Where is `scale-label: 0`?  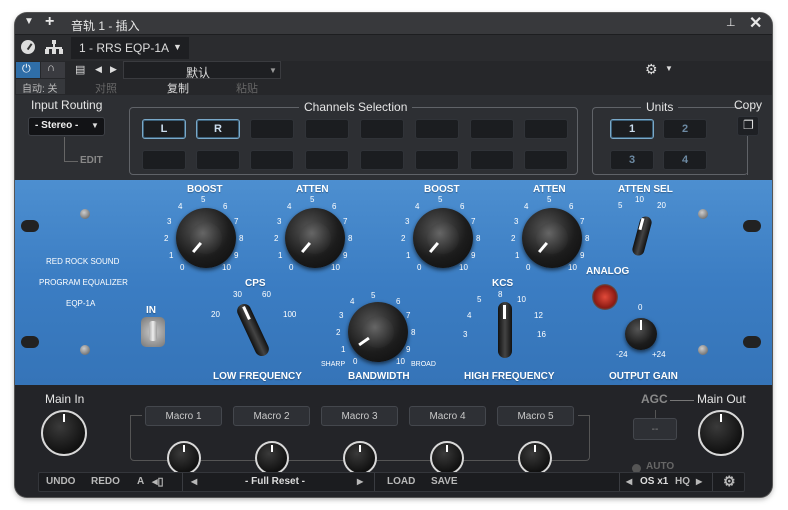
scale-label: 0 is located at coordinates (528, 267).